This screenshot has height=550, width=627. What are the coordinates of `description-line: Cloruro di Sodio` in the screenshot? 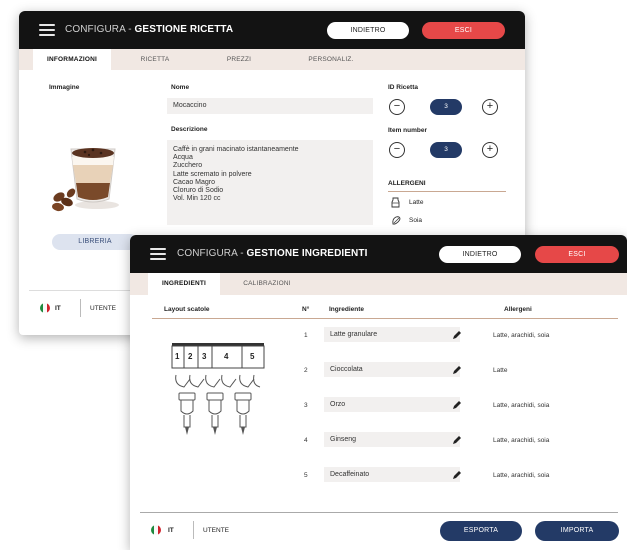 It's located at (198, 191).